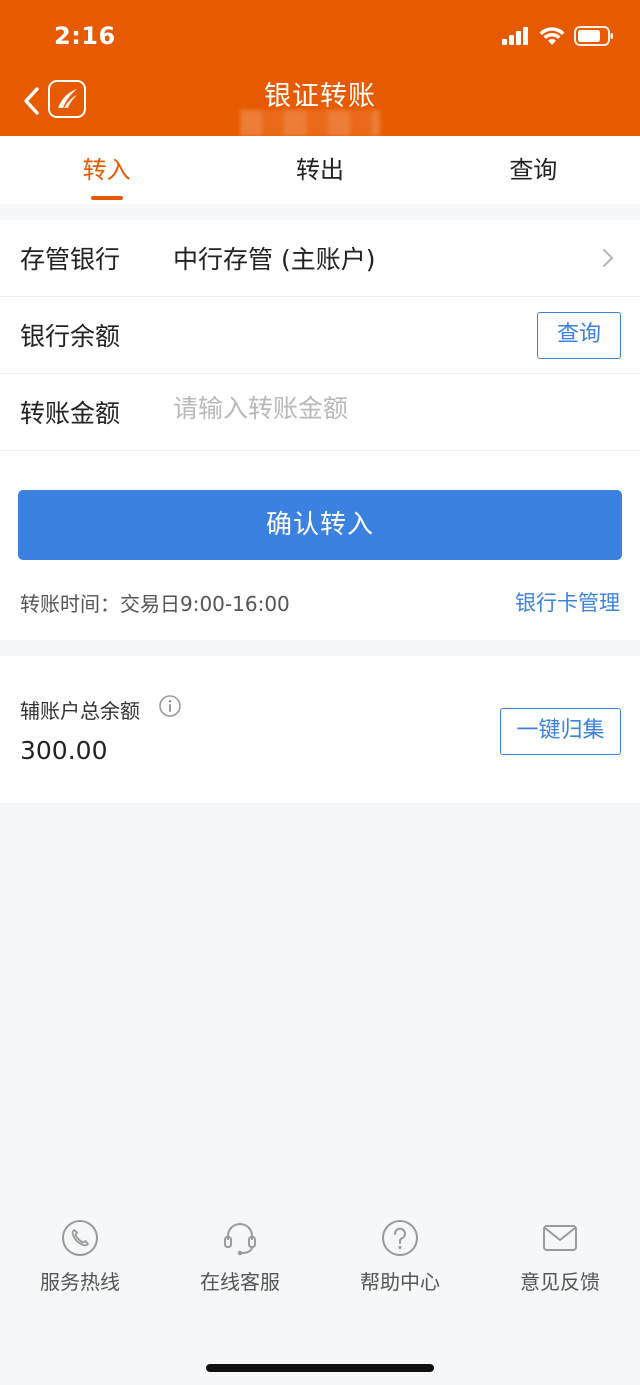 This screenshot has height=1385, width=640. Describe the element at coordinates (80, 1263) in the screenshot. I see `service-hotline-button: 服务热线` at that location.